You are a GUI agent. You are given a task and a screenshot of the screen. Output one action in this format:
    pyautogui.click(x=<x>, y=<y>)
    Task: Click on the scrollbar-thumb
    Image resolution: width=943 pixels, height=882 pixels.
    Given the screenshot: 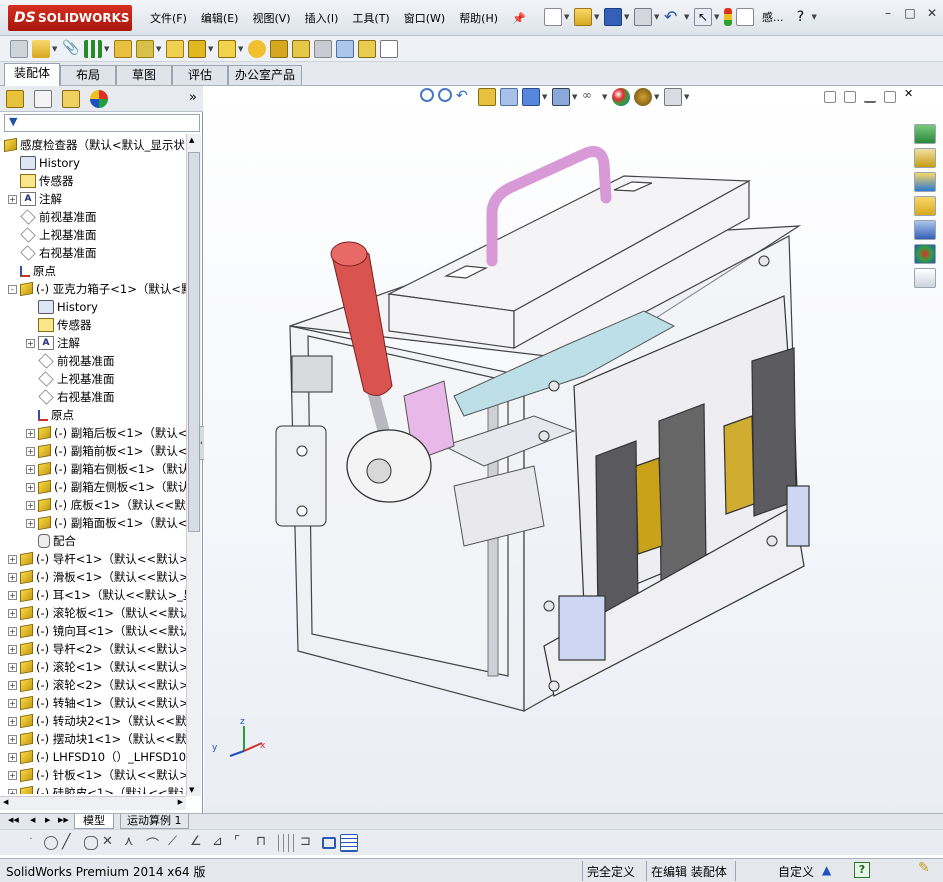 What is the action you would take?
    pyautogui.click(x=194, y=342)
    